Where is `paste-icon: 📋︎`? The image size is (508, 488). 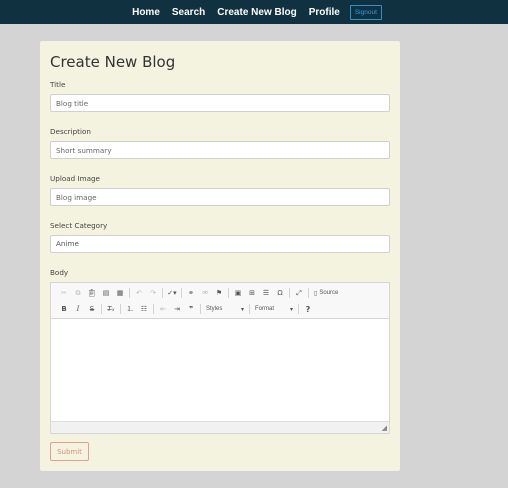 paste-icon: 📋︎ is located at coordinates (92, 293).